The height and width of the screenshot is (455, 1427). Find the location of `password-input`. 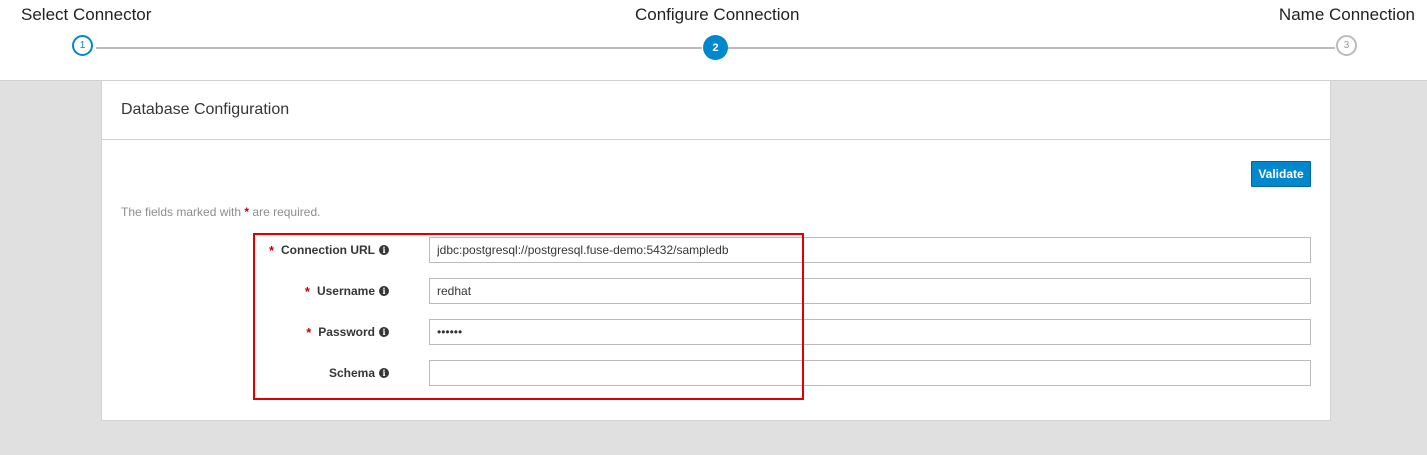

password-input is located at coordinates (870, 332).